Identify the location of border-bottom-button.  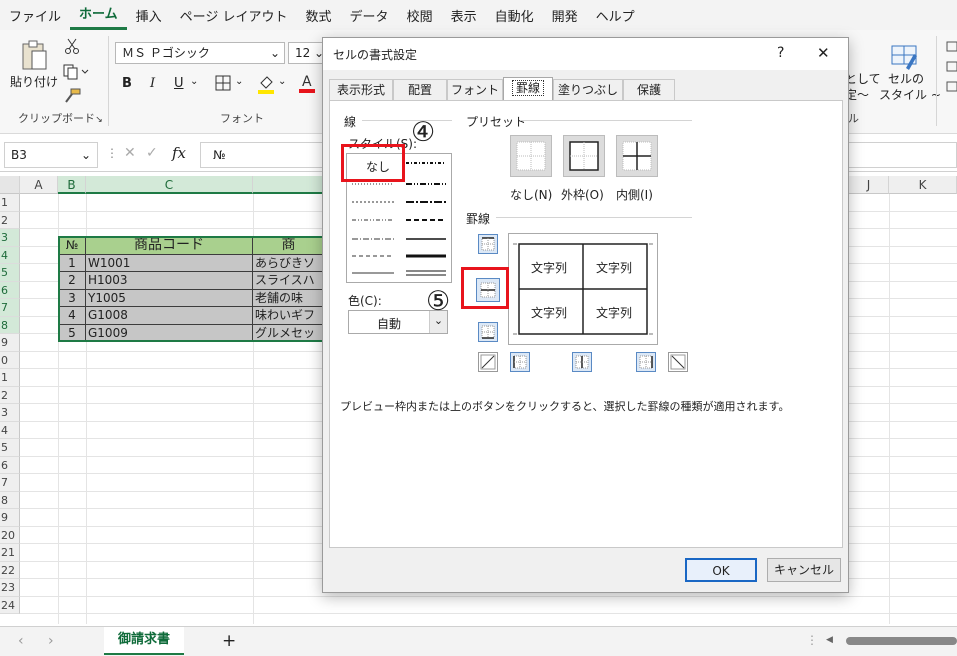
(488, 332).